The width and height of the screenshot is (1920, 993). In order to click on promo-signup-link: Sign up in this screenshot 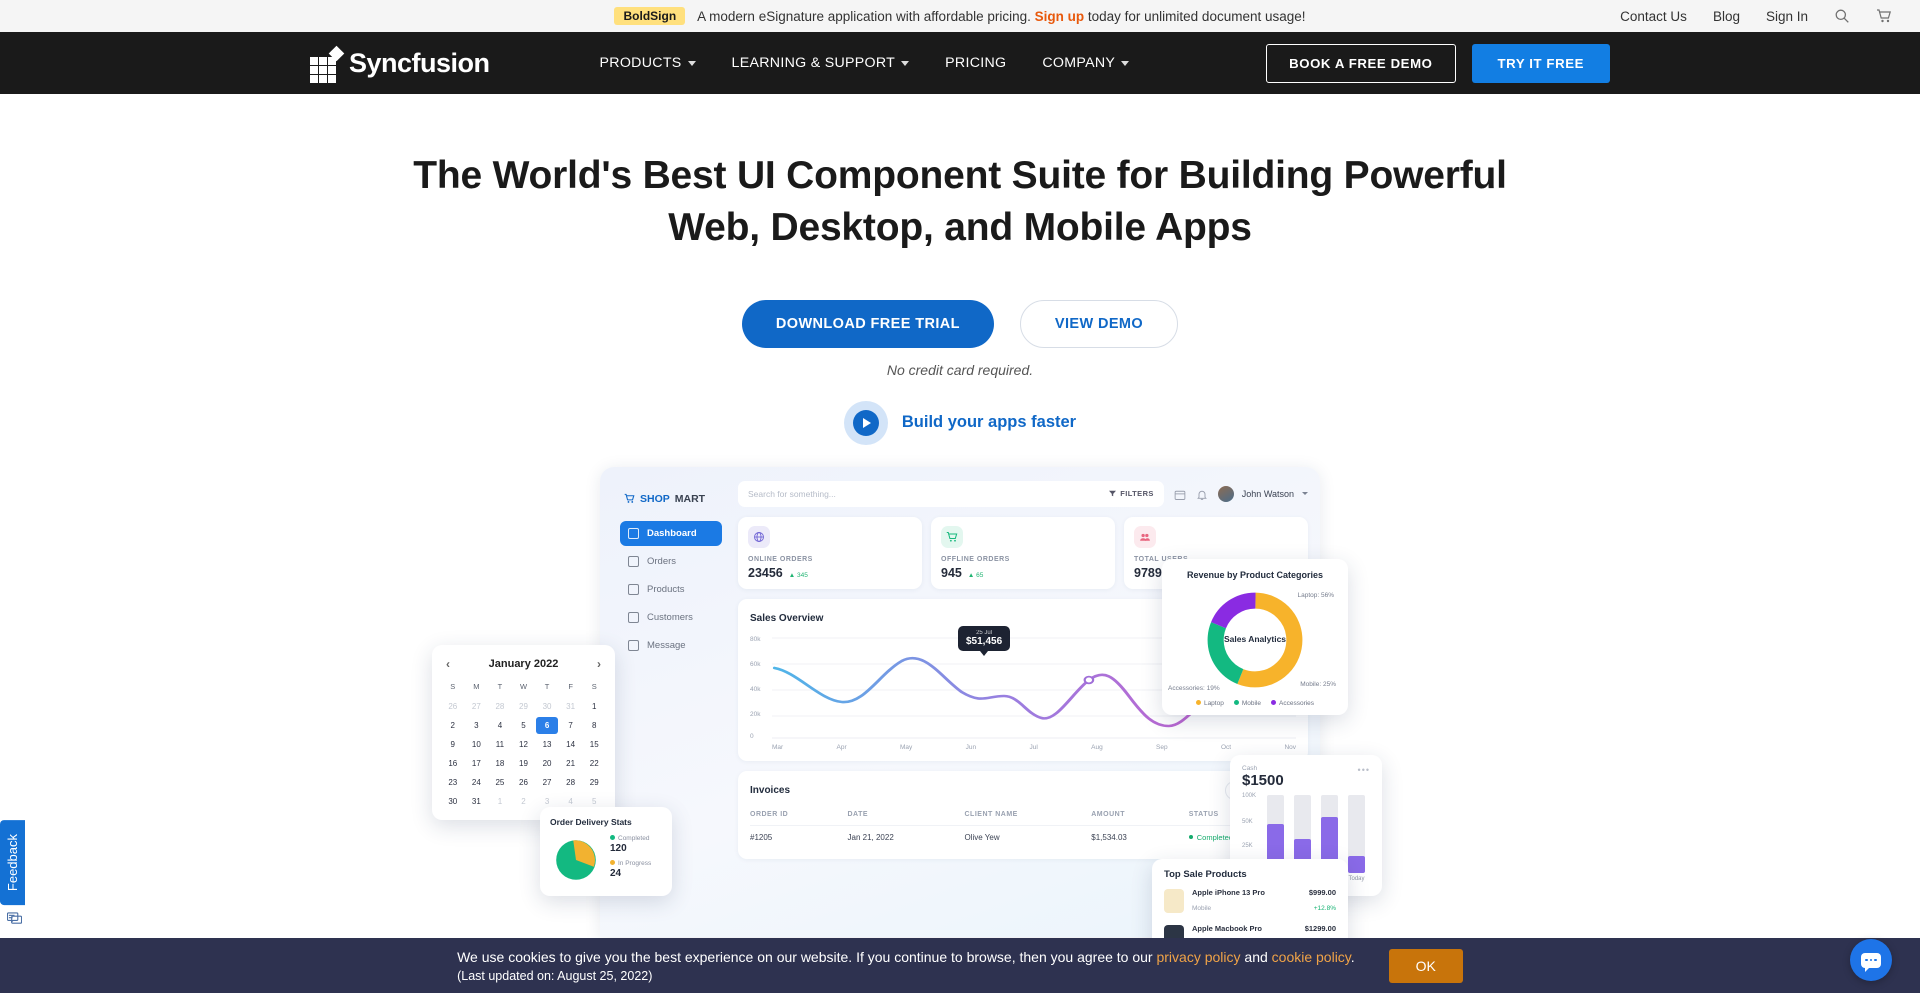, I will do `click(1060, 16)`.